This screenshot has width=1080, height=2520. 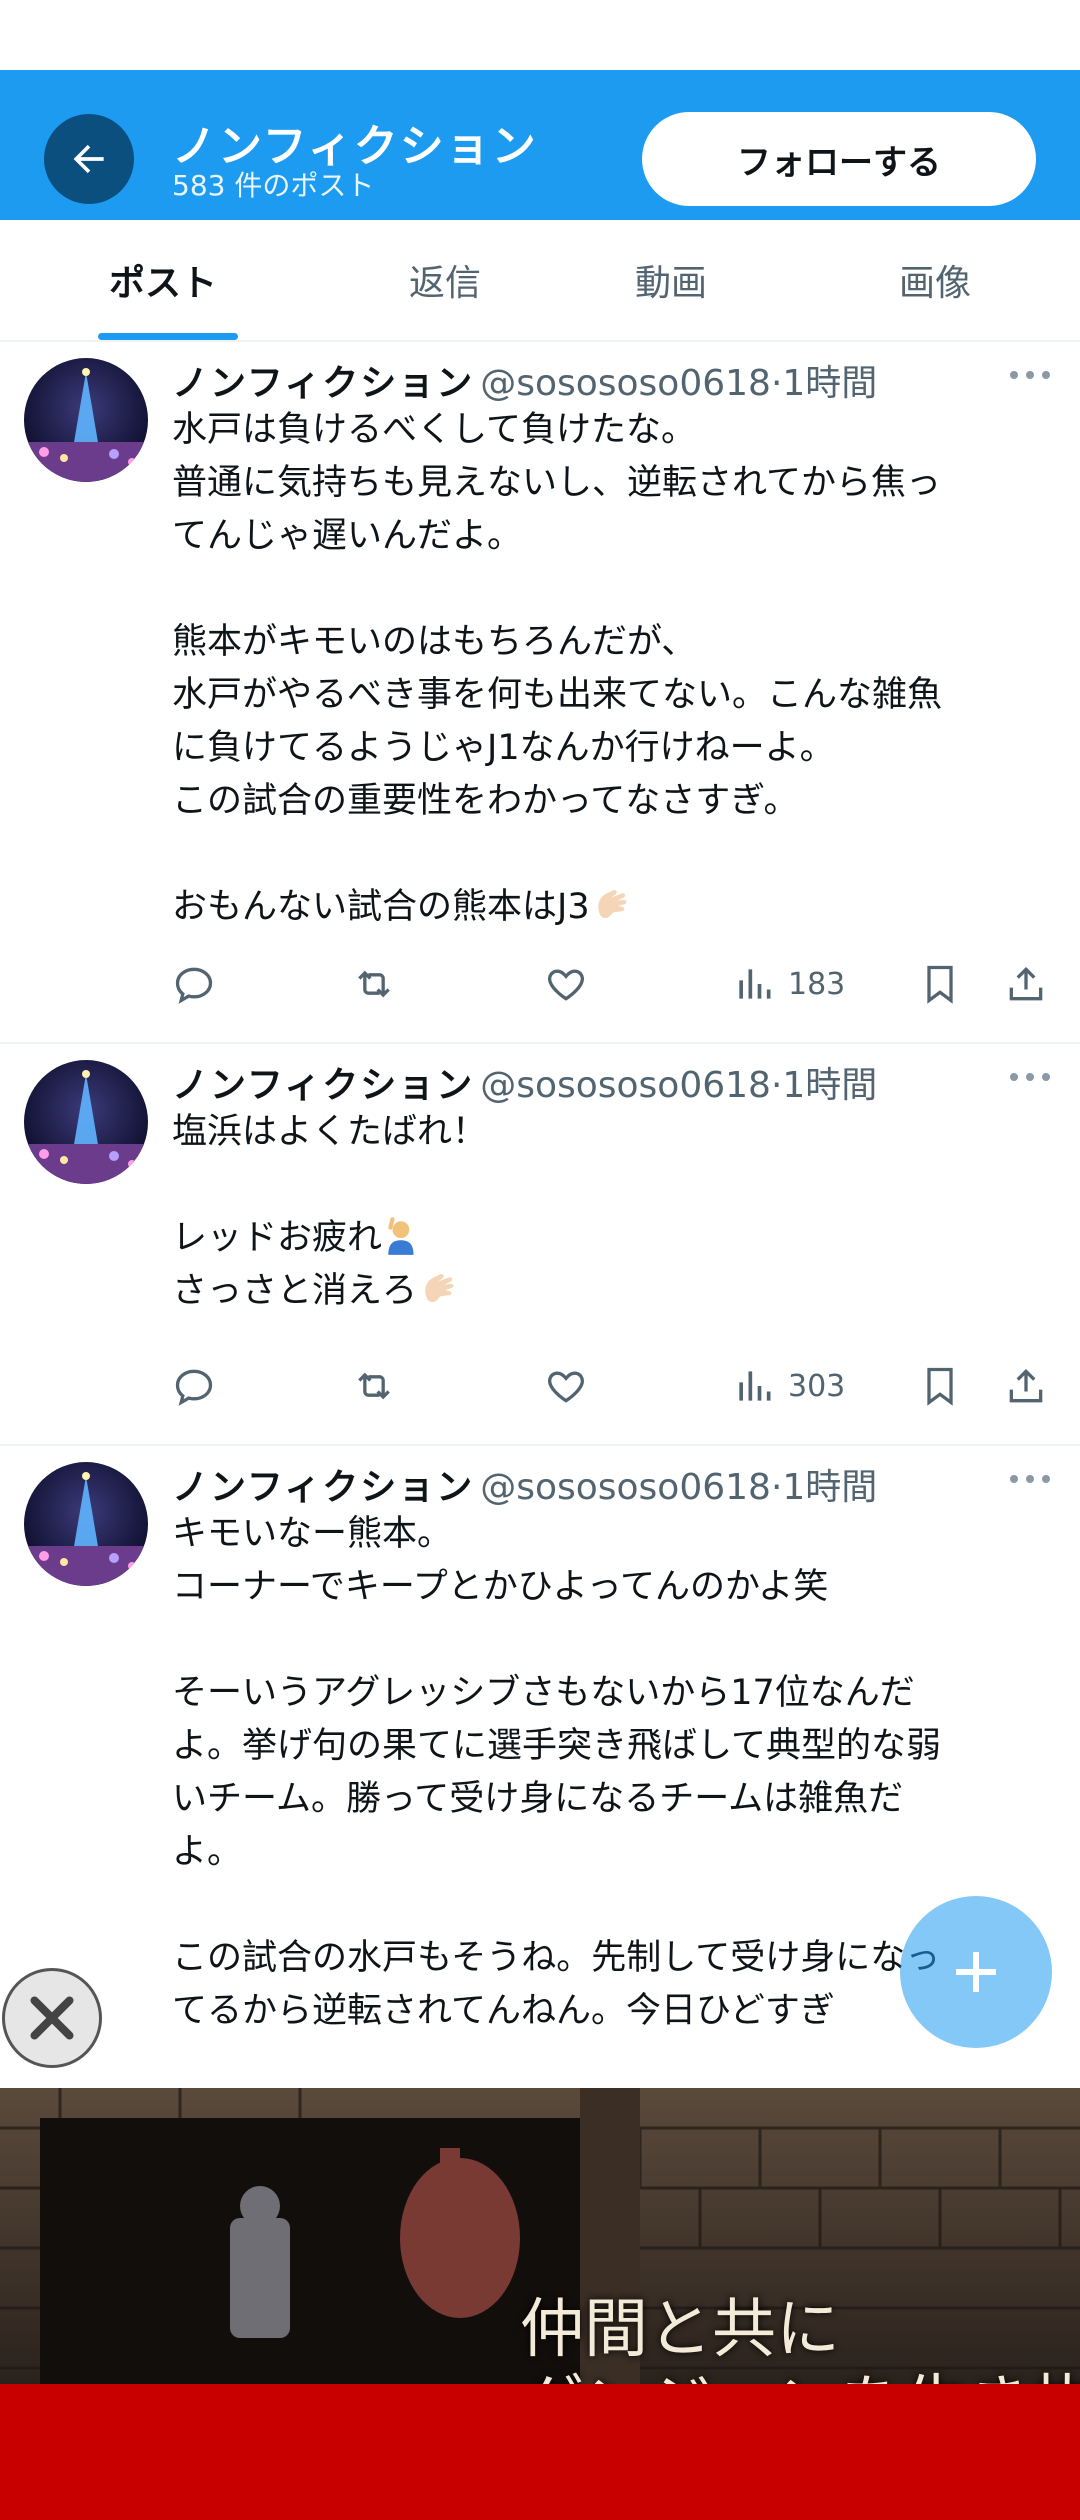 I want to click on compose-button, so click(x=976, y=1972).